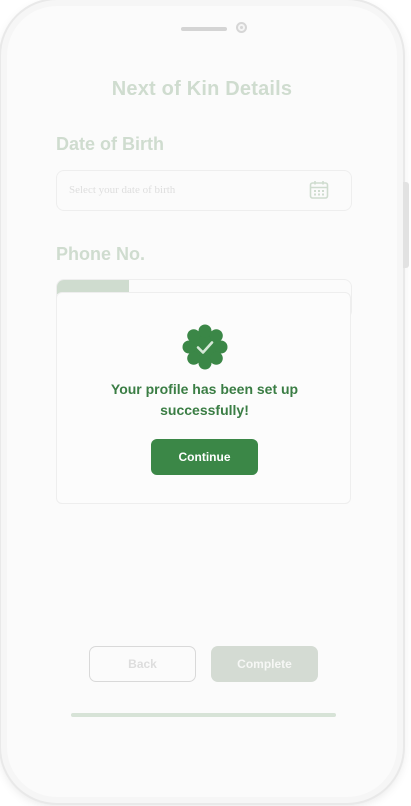 The height and width of the screenshot is (806, 411). Describe the element at coordinates (110, 144) in the screenshot. I see `dob-label: Date of Birth` at that location.